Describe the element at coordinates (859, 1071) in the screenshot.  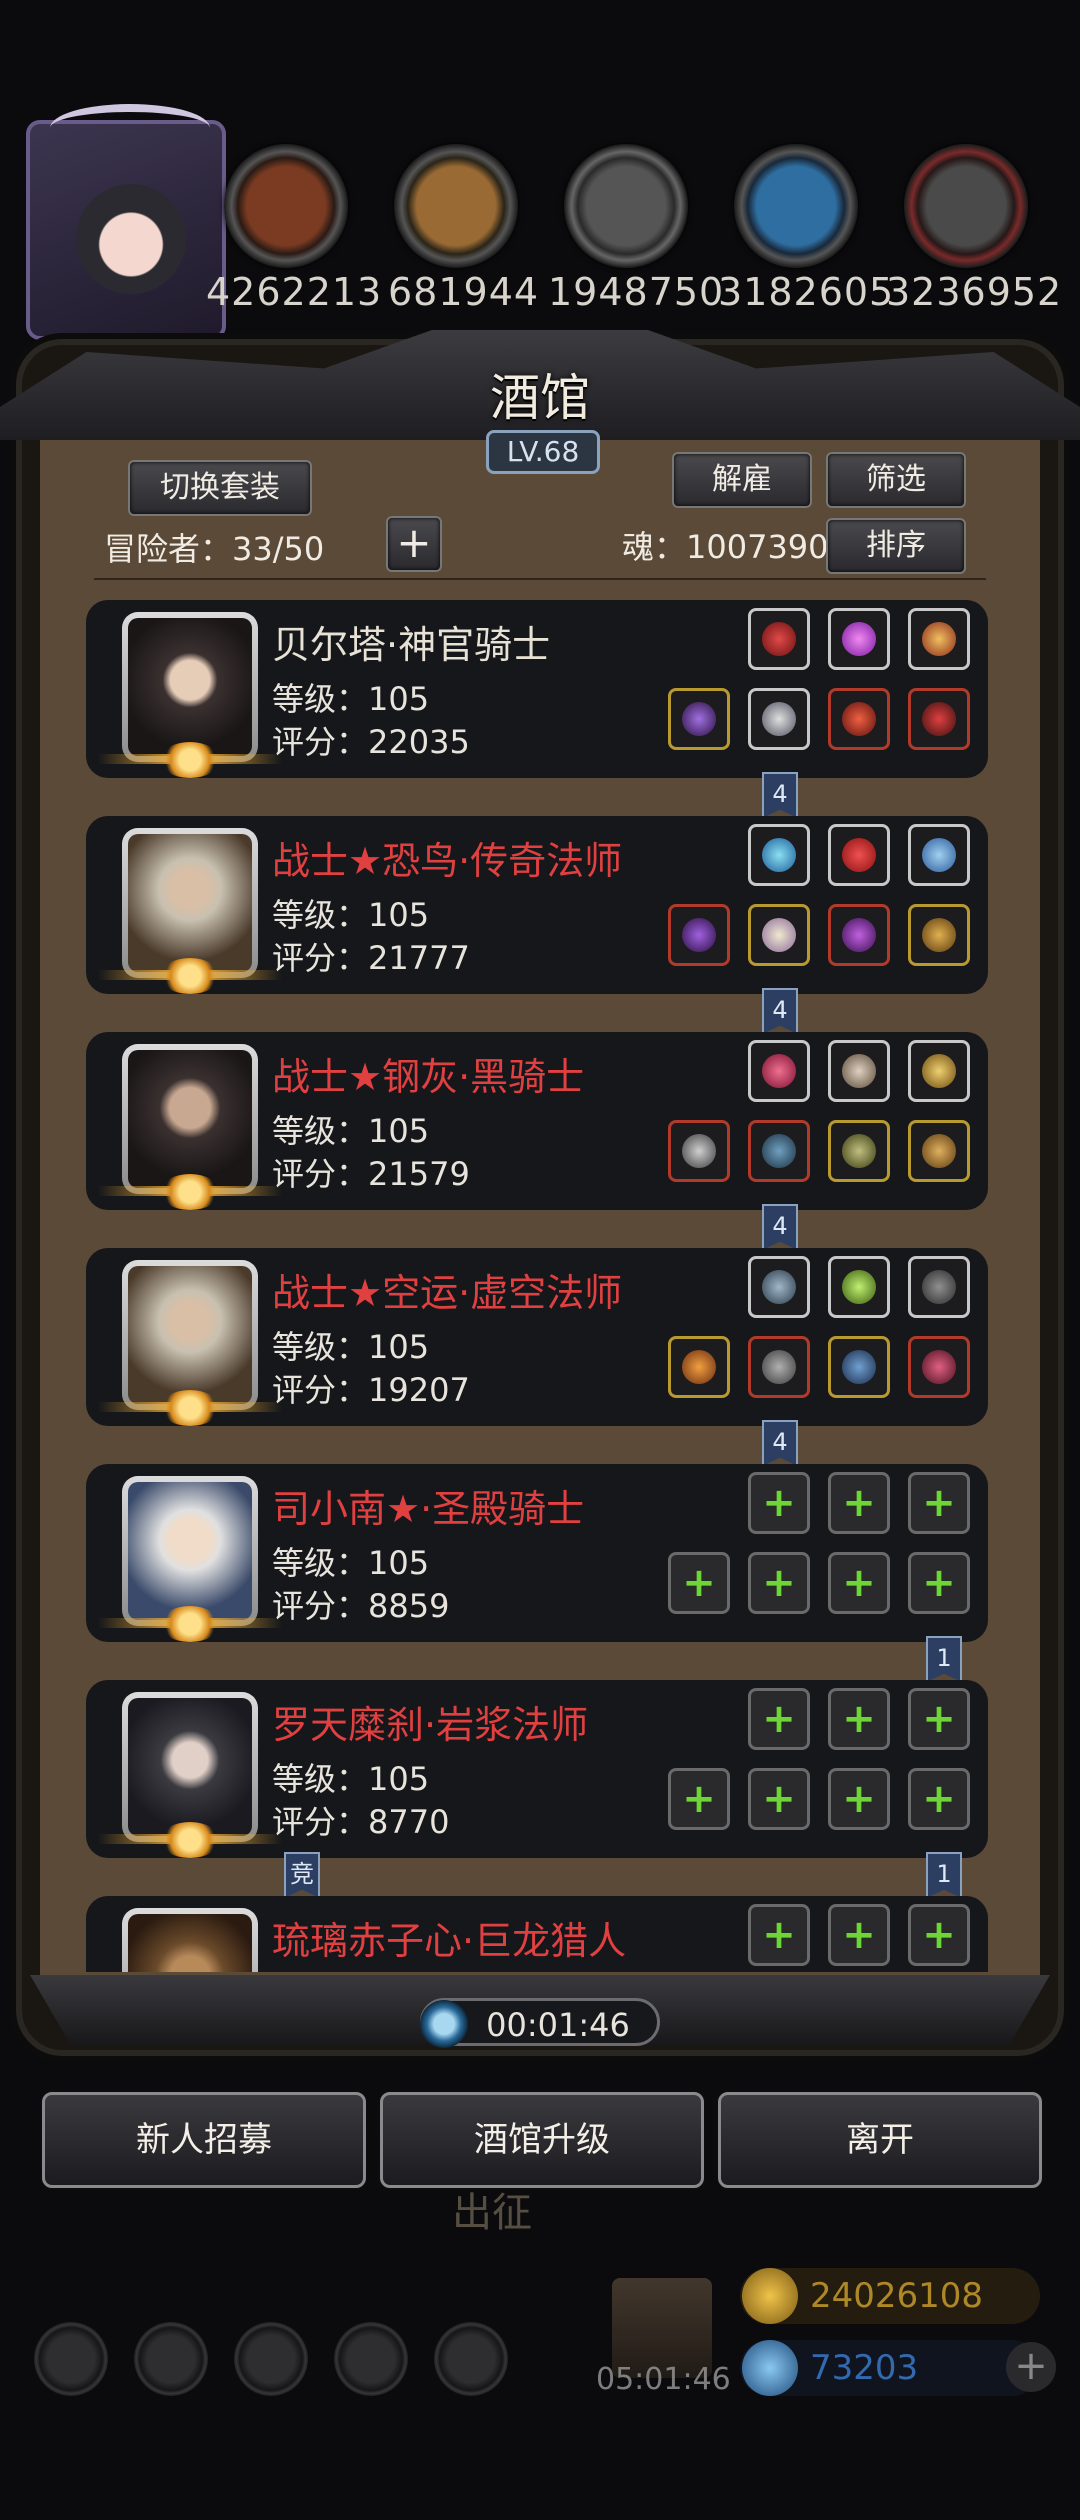
I see `equip-goblet-icon` at that location.